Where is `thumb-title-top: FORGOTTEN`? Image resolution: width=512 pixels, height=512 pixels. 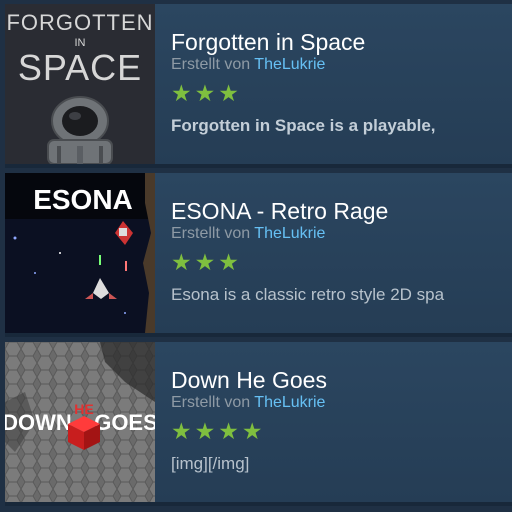
thumb-title-top: FORGOTTEN is located at coordinates (79, 22).